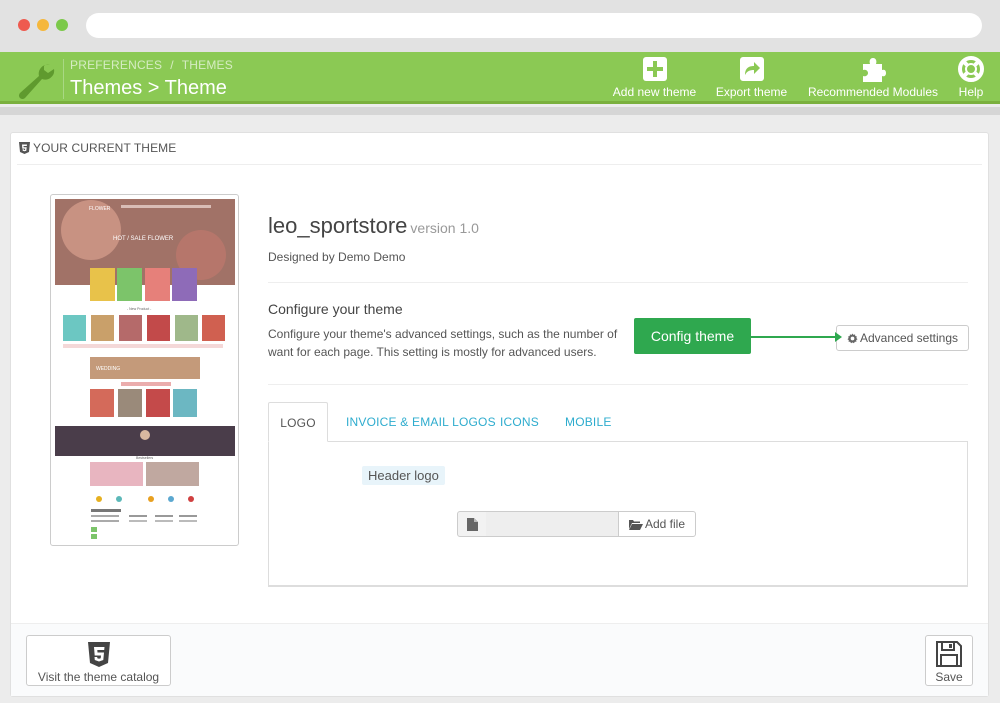 This screenshot has height=703, width=1000. I want to click on puzzle-icon, so click(874, 70).